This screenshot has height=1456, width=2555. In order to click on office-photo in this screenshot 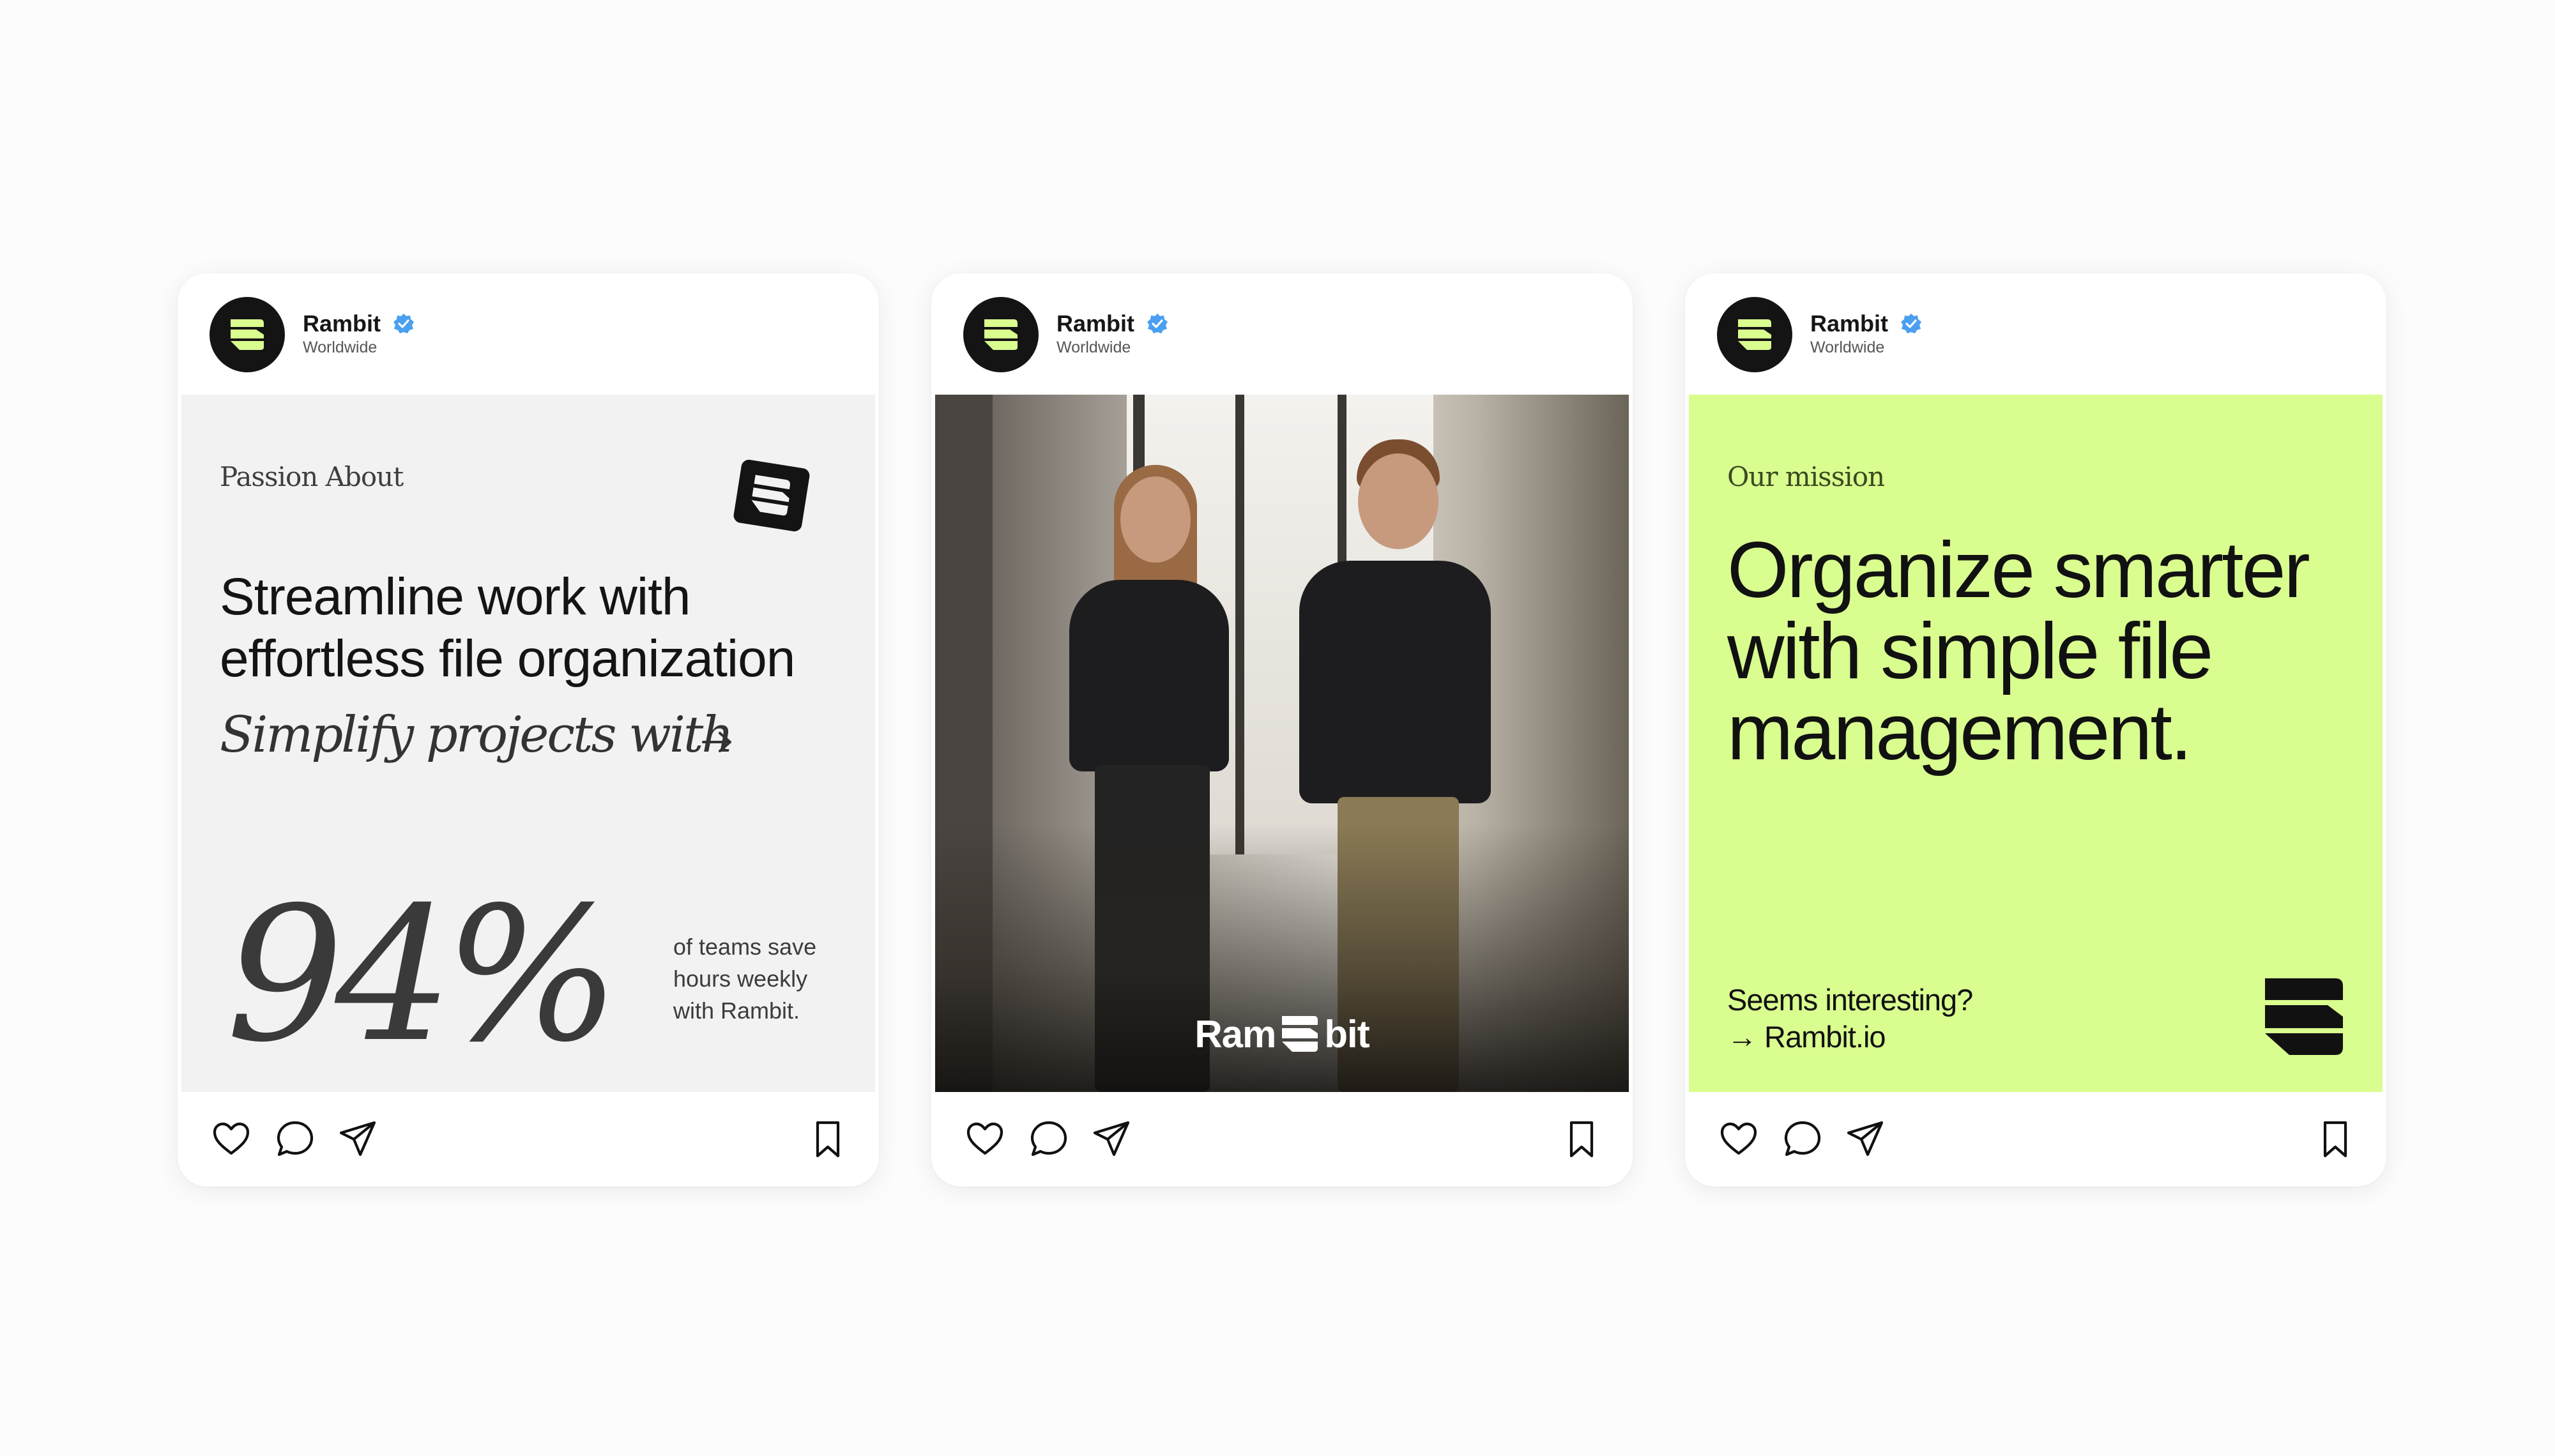, I will do `click(1282, 743)`.